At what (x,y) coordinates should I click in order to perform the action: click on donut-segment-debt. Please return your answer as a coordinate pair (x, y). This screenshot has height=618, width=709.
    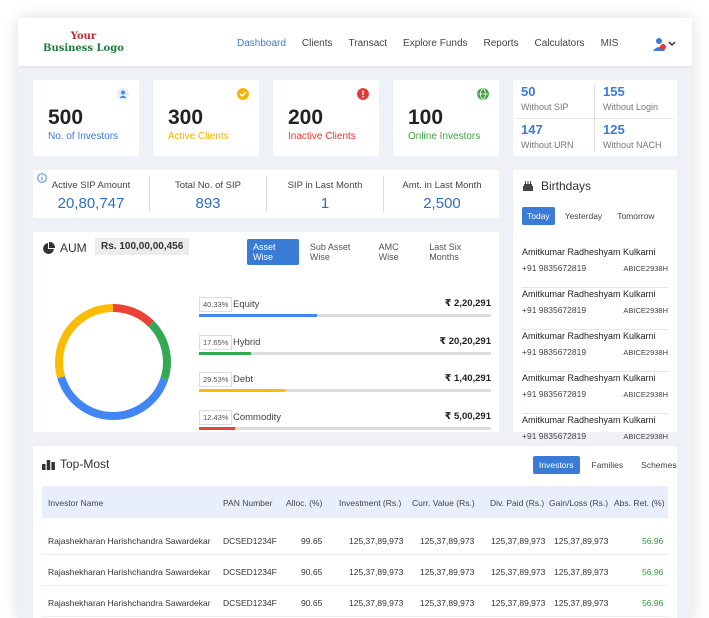
    Looking at the image, I should click on (84, 341).